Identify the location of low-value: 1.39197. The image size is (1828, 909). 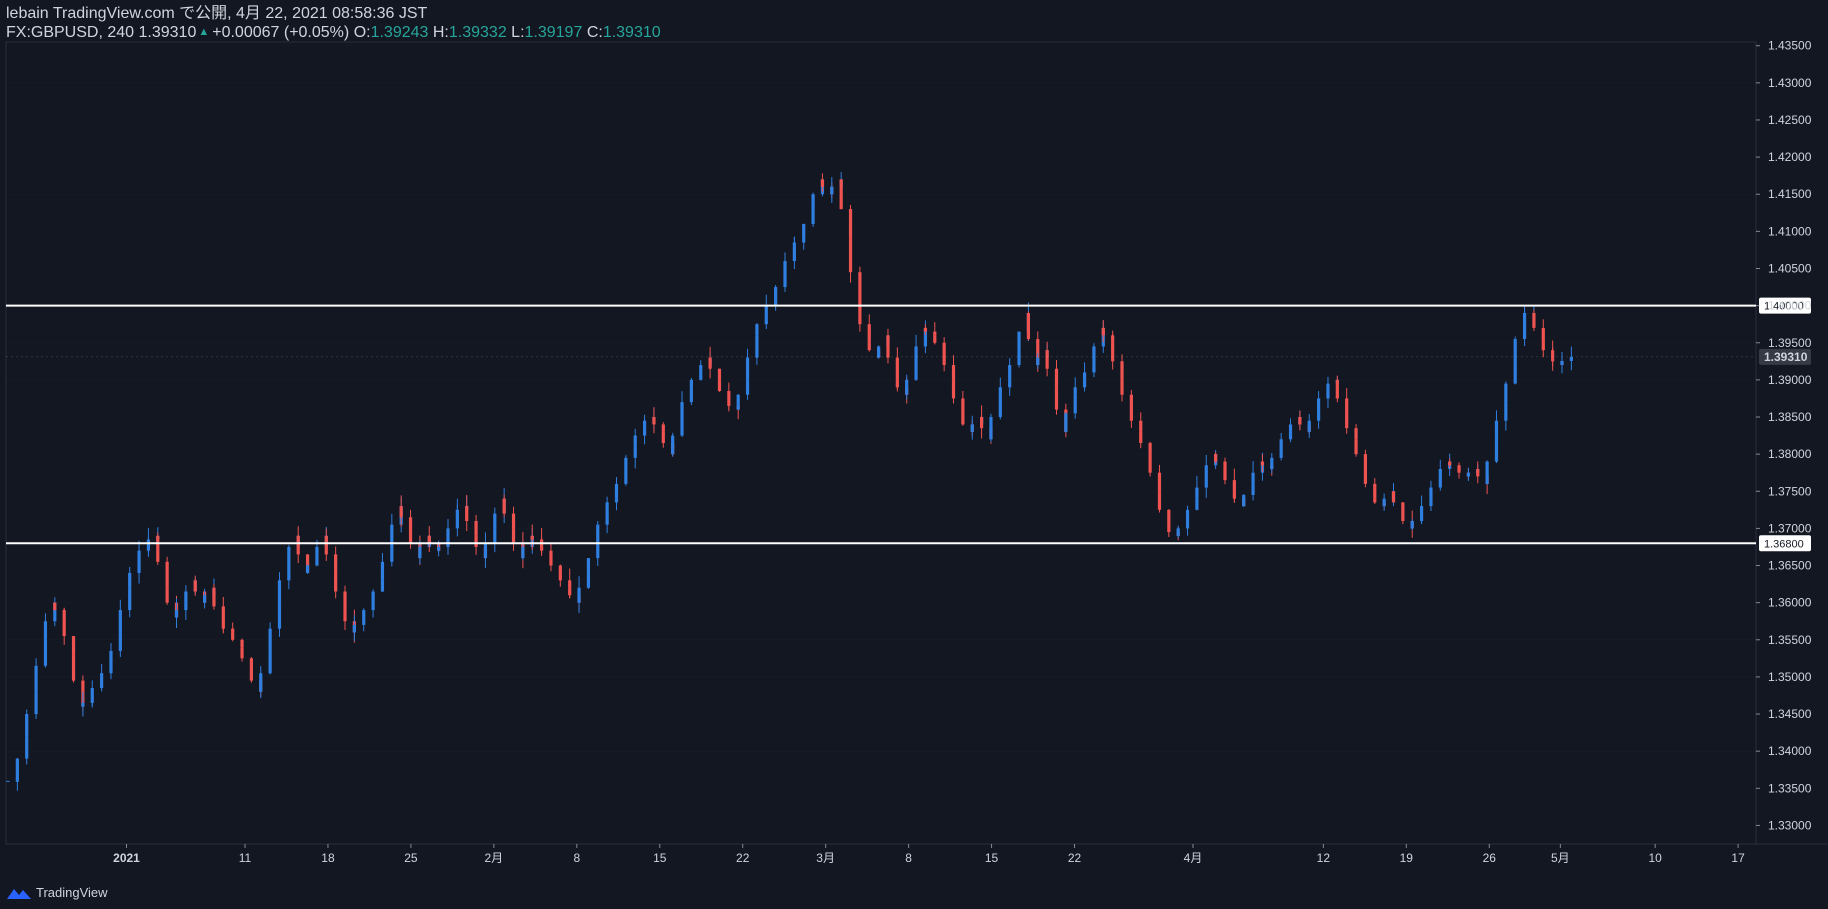
(553, 32).